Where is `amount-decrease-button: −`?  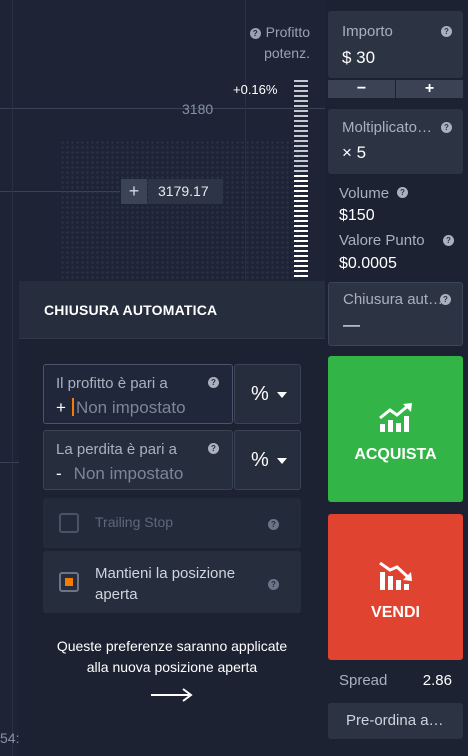 amount-decrease-button: − is located at coordinates (361, 89).